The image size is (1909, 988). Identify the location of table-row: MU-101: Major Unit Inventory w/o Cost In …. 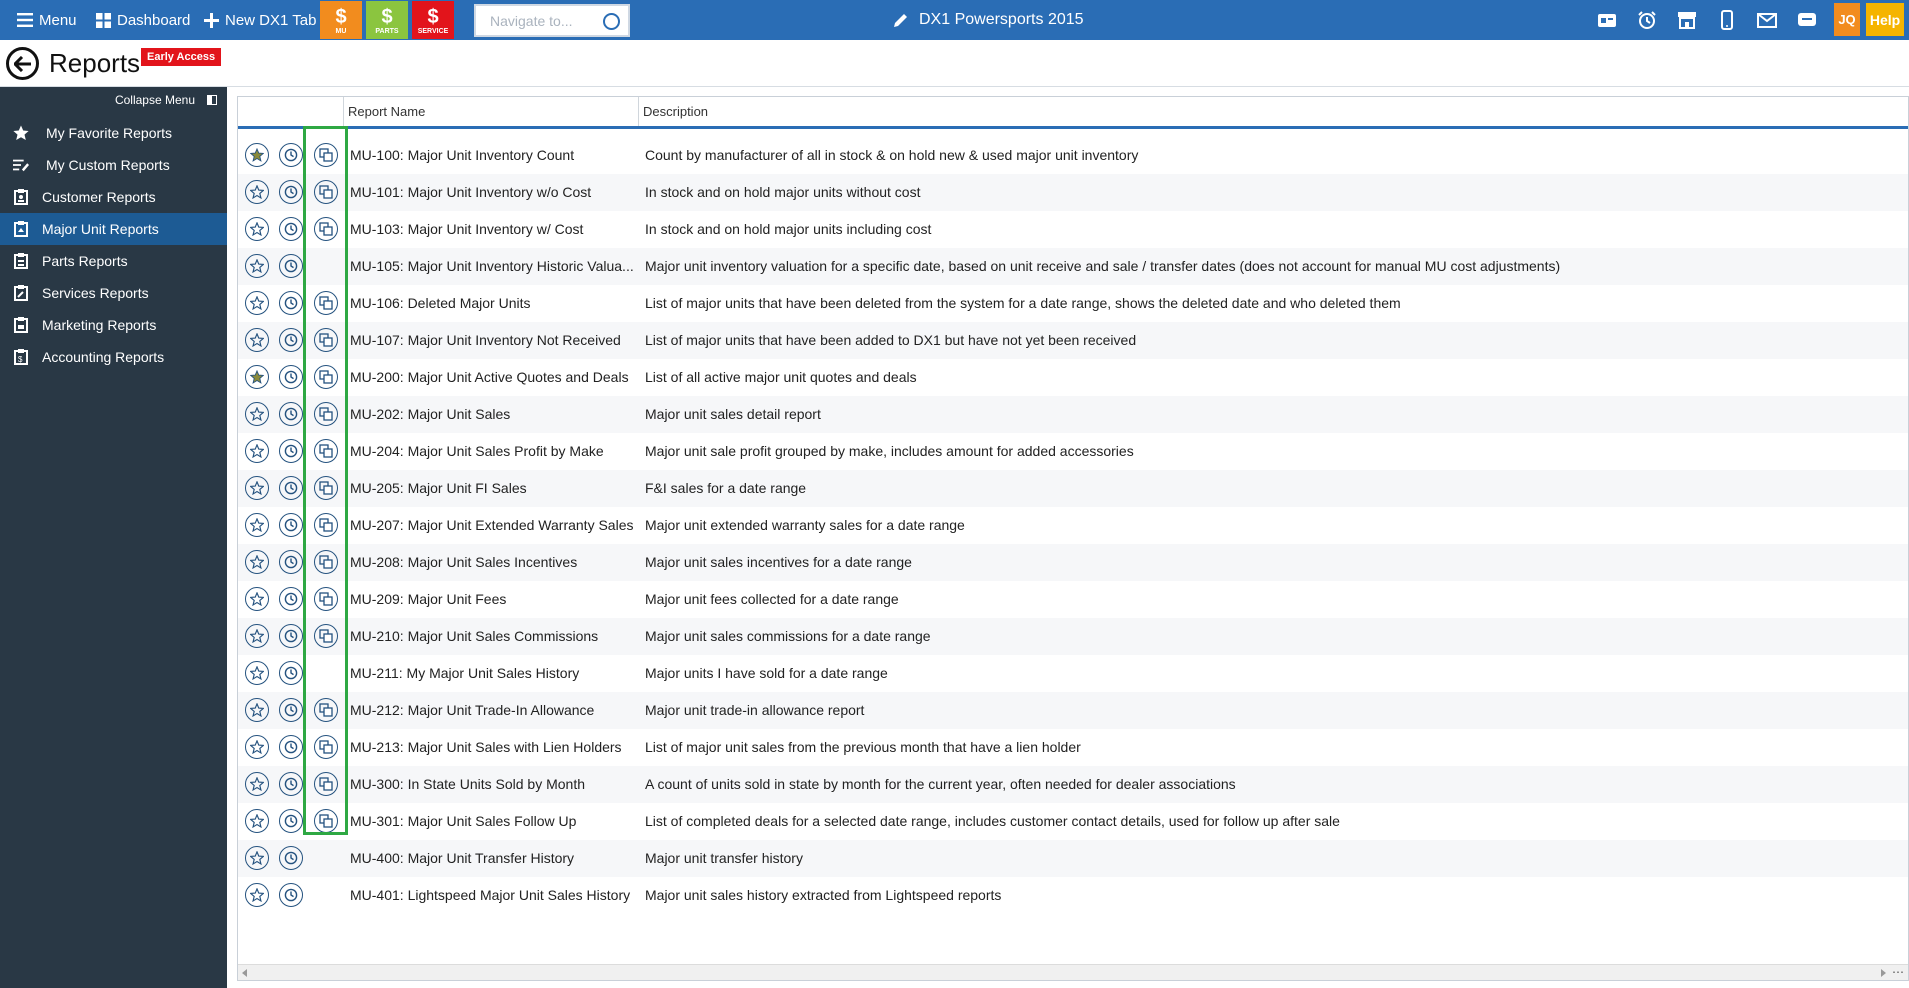
(1073, 192).